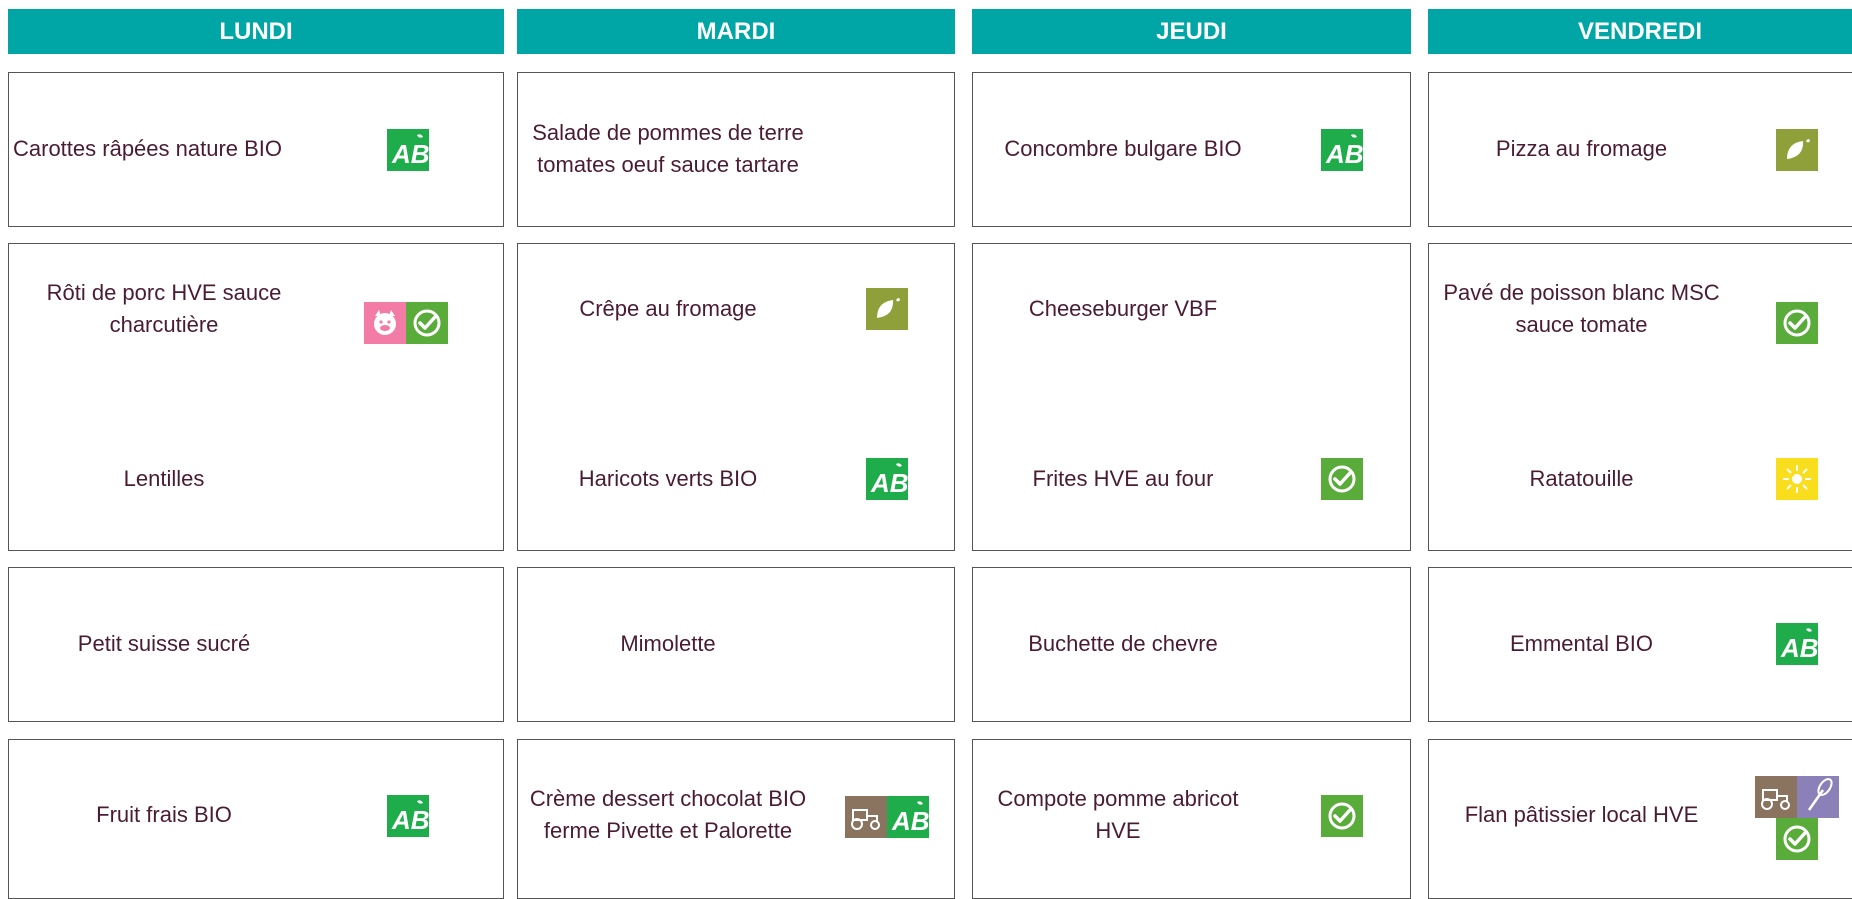 This screenshot has height=899, width=1852. Describe the element at coordinates (1191, 31) in the screenshot. I see `day-header-jeudi: JEUDI` at that location.